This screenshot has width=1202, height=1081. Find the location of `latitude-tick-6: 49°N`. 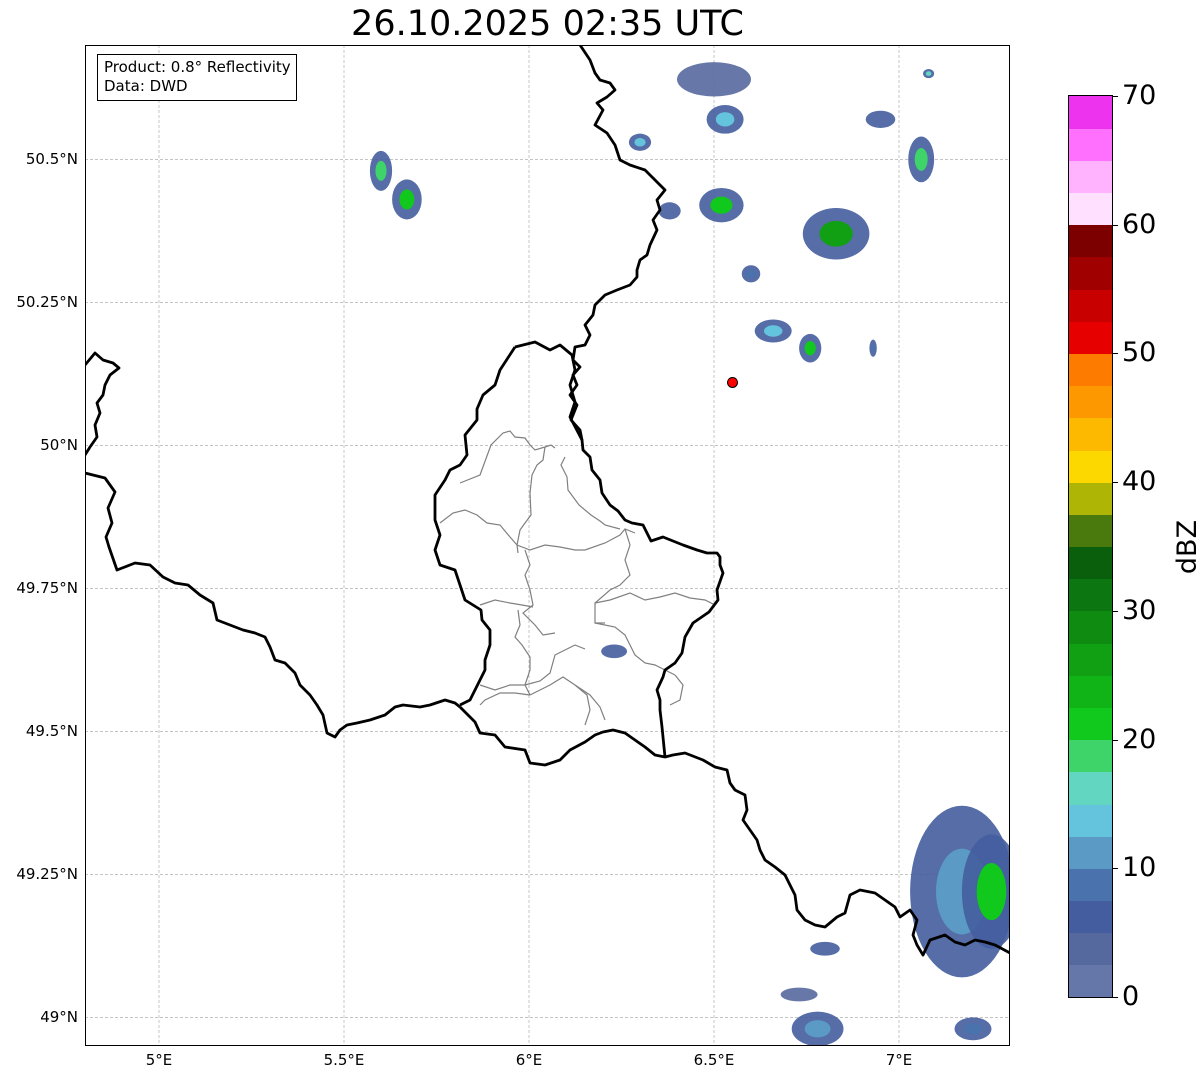

latitude-tick-6: 49°N is located at coordinates (59, 1017).